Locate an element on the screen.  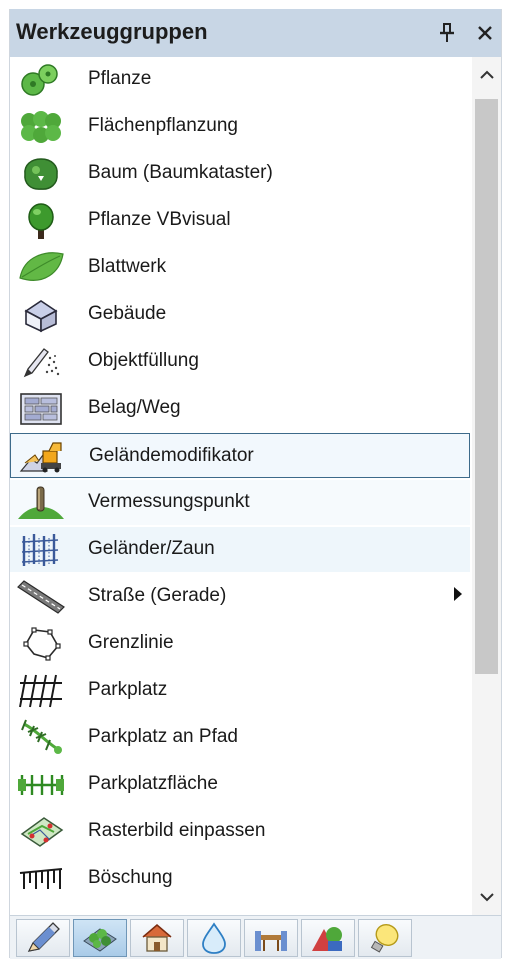
pencil-icon is located at coordinates (43, 937).